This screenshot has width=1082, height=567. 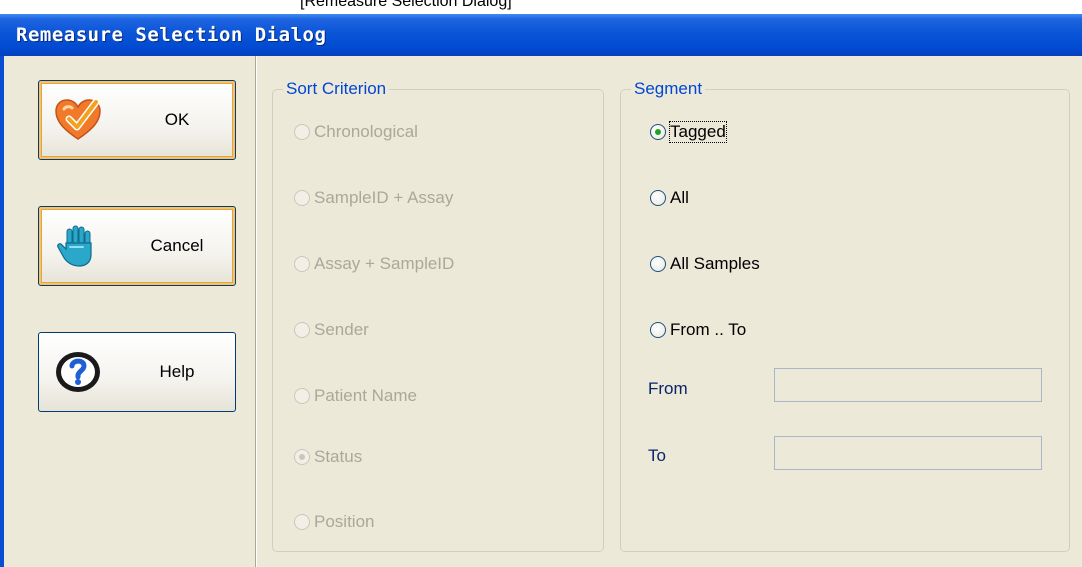 I want to click on window-title: Remeasure Selection Dialog, so click(x=171, y=35).